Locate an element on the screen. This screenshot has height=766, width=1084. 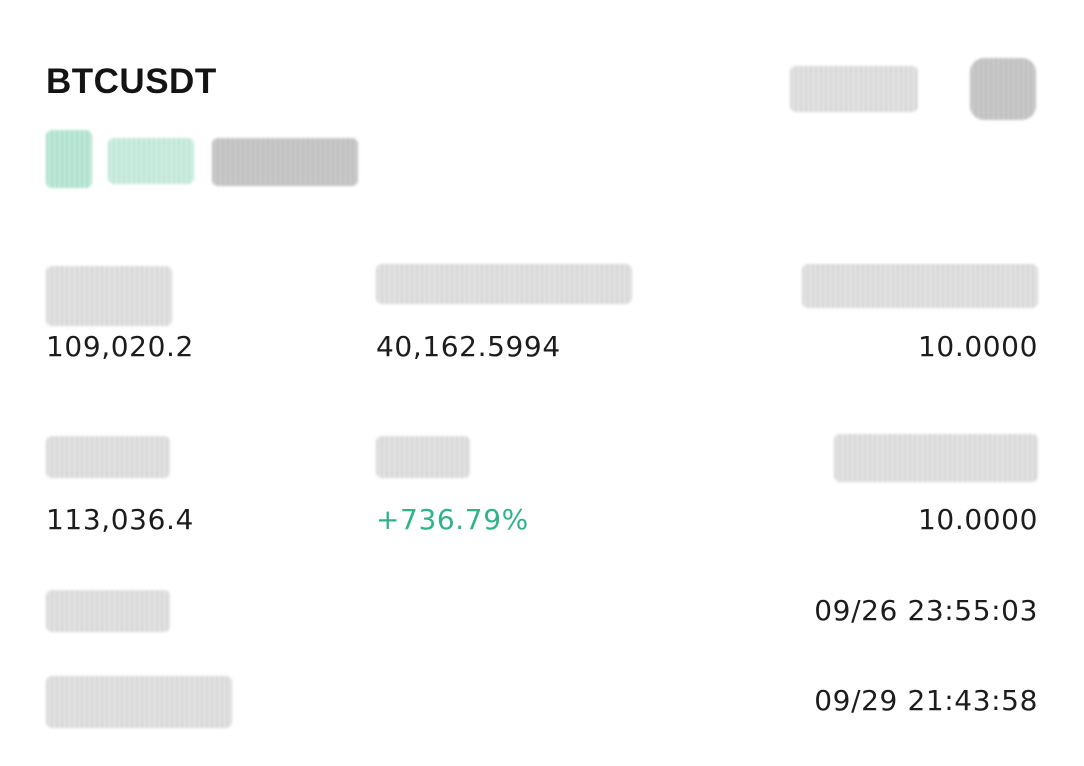
value-roi: +736.79% is located at coordinates (452, 519).